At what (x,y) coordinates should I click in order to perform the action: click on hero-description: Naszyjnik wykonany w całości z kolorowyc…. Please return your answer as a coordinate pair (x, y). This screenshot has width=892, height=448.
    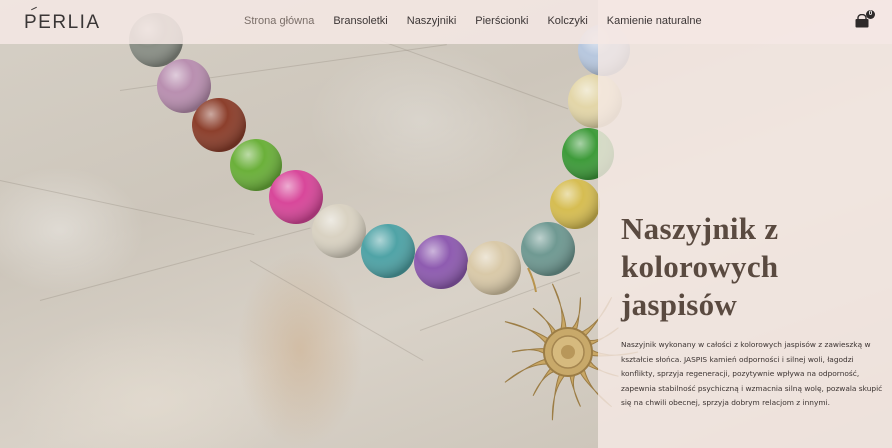
    Looking at the image, I should click on (752, 373).